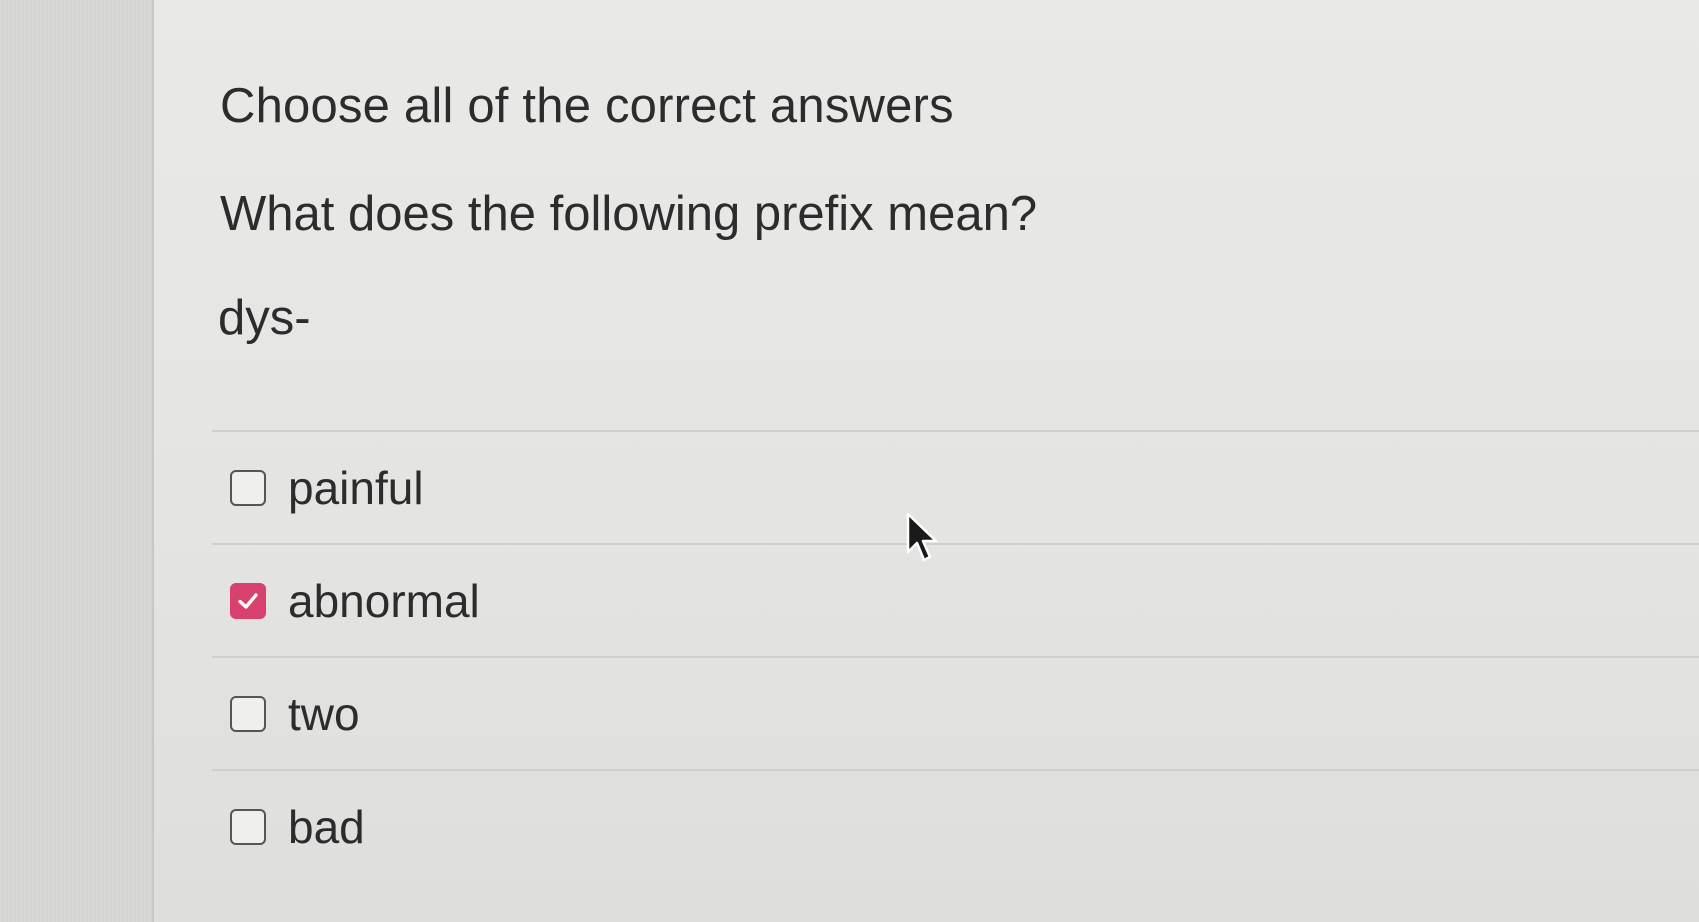 The height and width of the screenshot is (922, 1699). I want to click on checkbox-abnormal, so click(248, 600).